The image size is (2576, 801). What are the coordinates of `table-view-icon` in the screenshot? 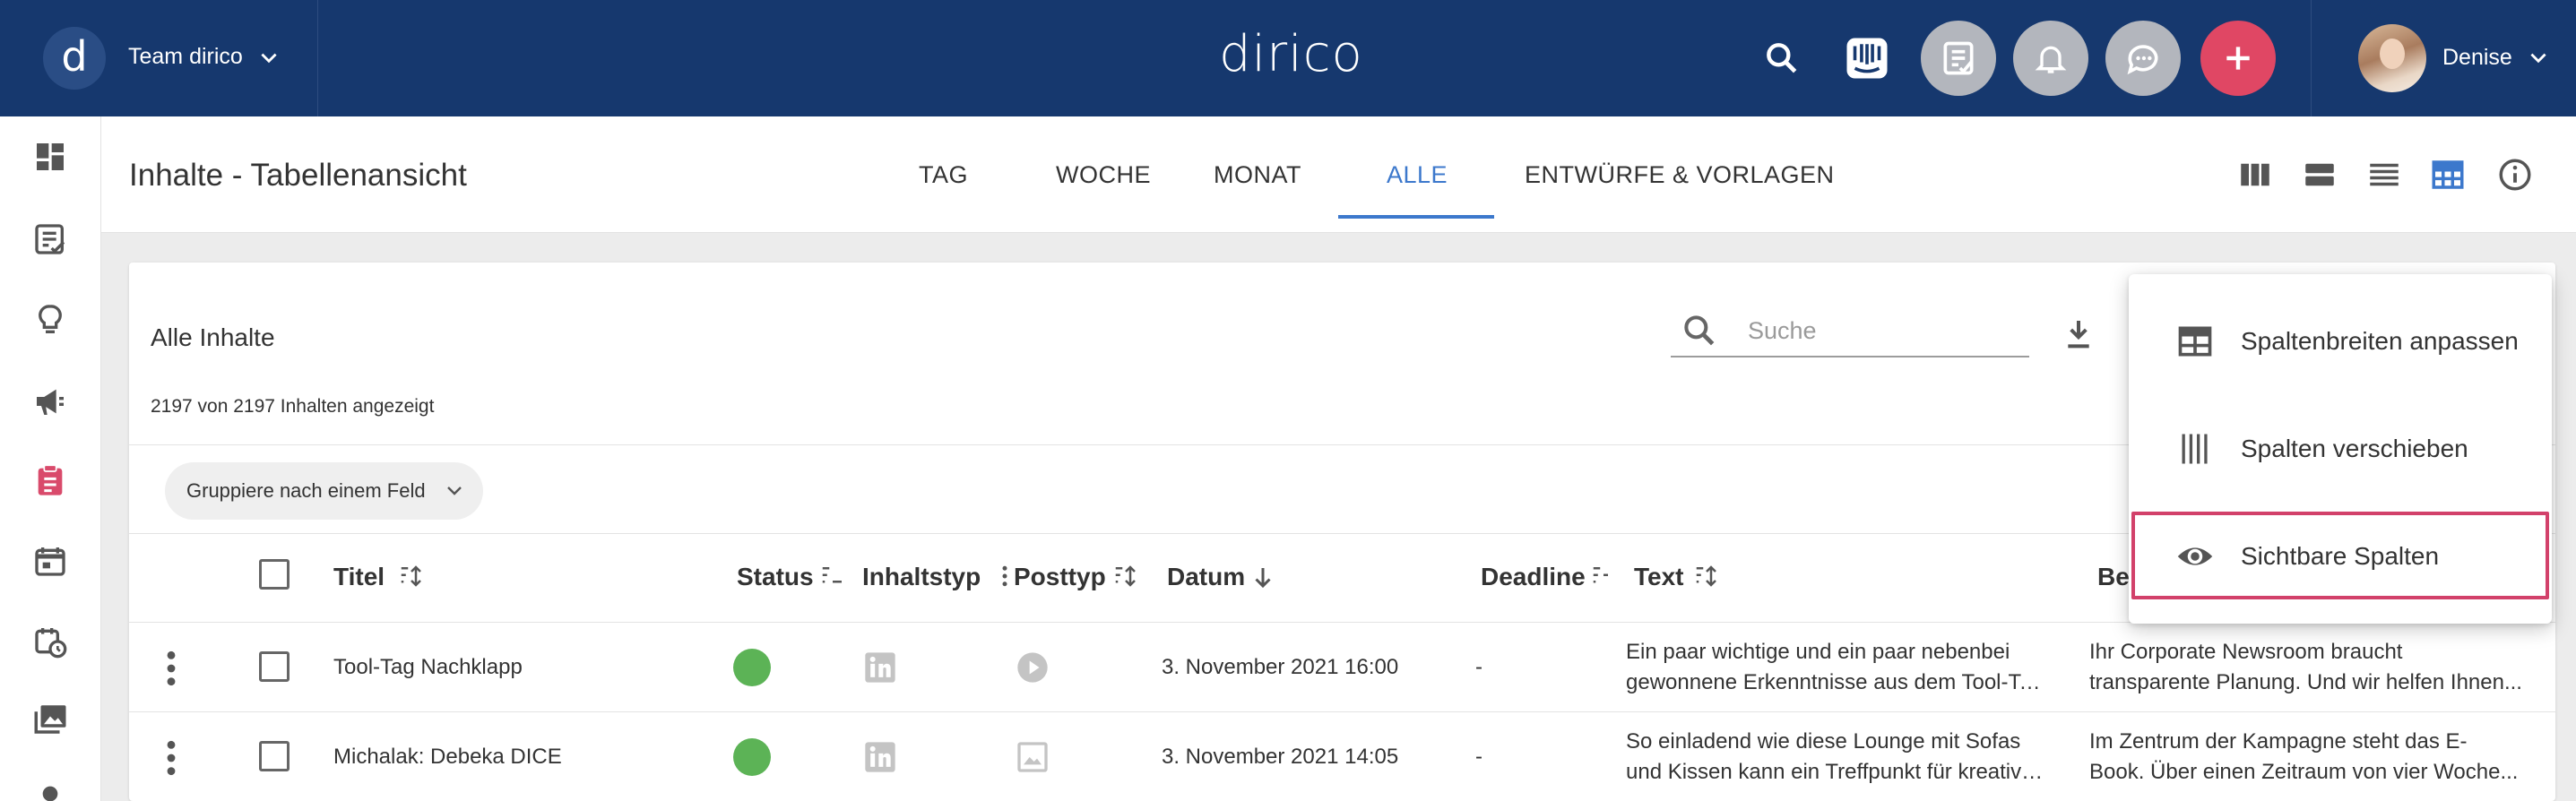 It's located at (2448, 174).